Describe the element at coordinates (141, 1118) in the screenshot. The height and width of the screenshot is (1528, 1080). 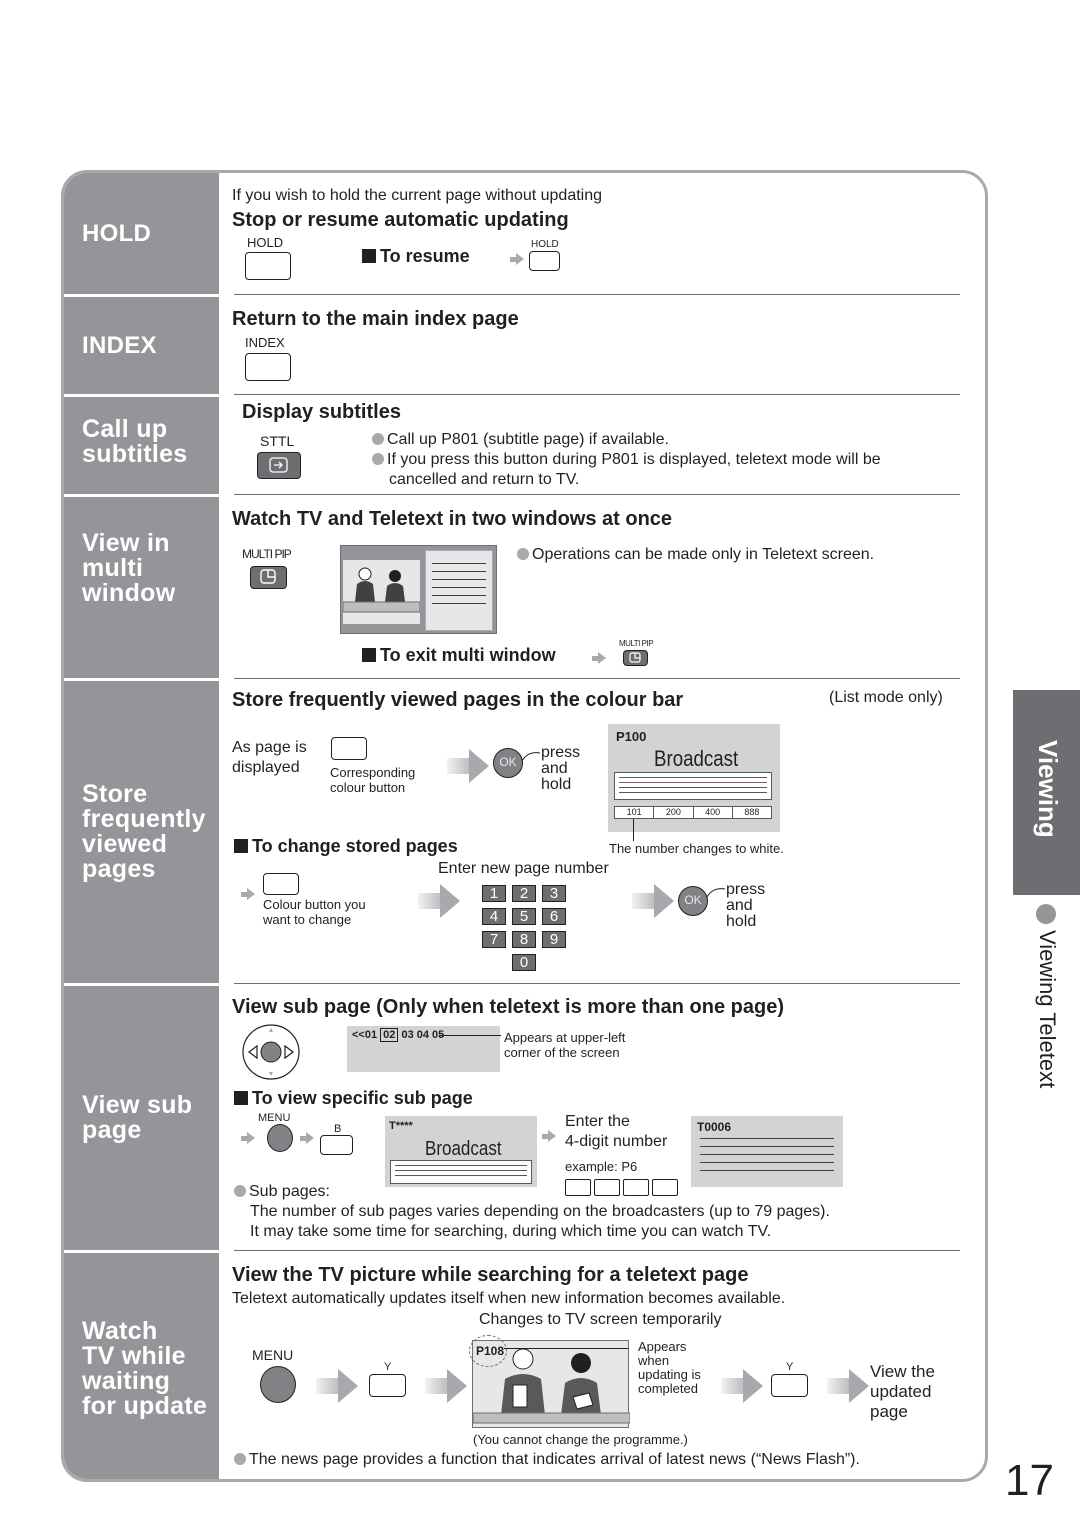
I see `section-label-sub-page: View sub page` at that location.